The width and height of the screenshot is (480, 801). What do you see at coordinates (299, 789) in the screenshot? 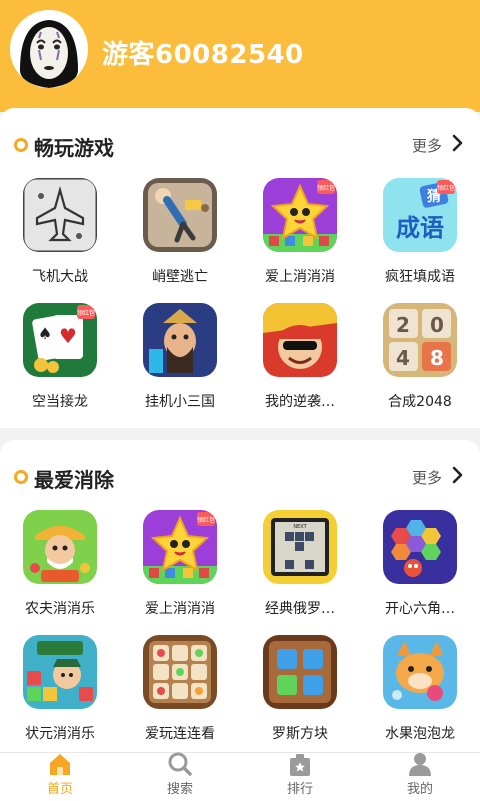
I see `nav-label: 排行` at bounding box center [299, 789].